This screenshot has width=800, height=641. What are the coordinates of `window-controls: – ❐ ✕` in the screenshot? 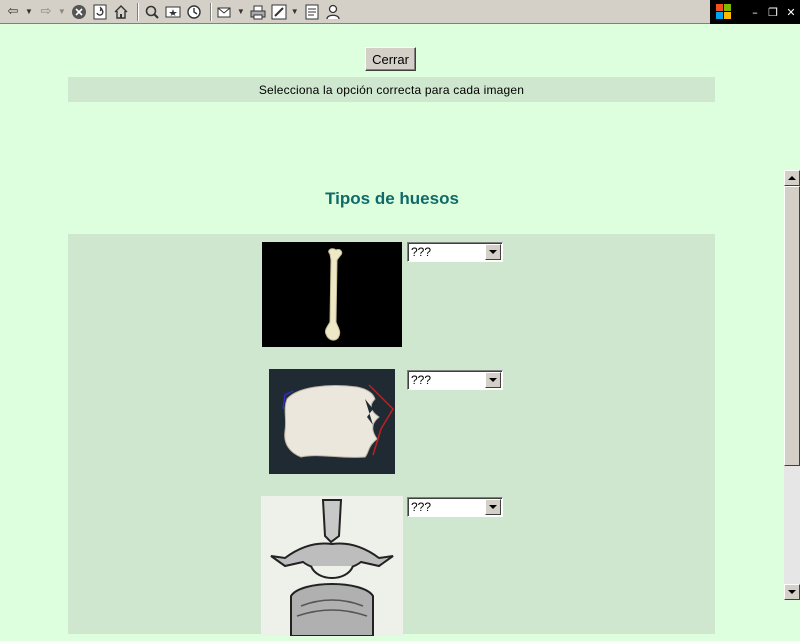 It's located at (755, 12).